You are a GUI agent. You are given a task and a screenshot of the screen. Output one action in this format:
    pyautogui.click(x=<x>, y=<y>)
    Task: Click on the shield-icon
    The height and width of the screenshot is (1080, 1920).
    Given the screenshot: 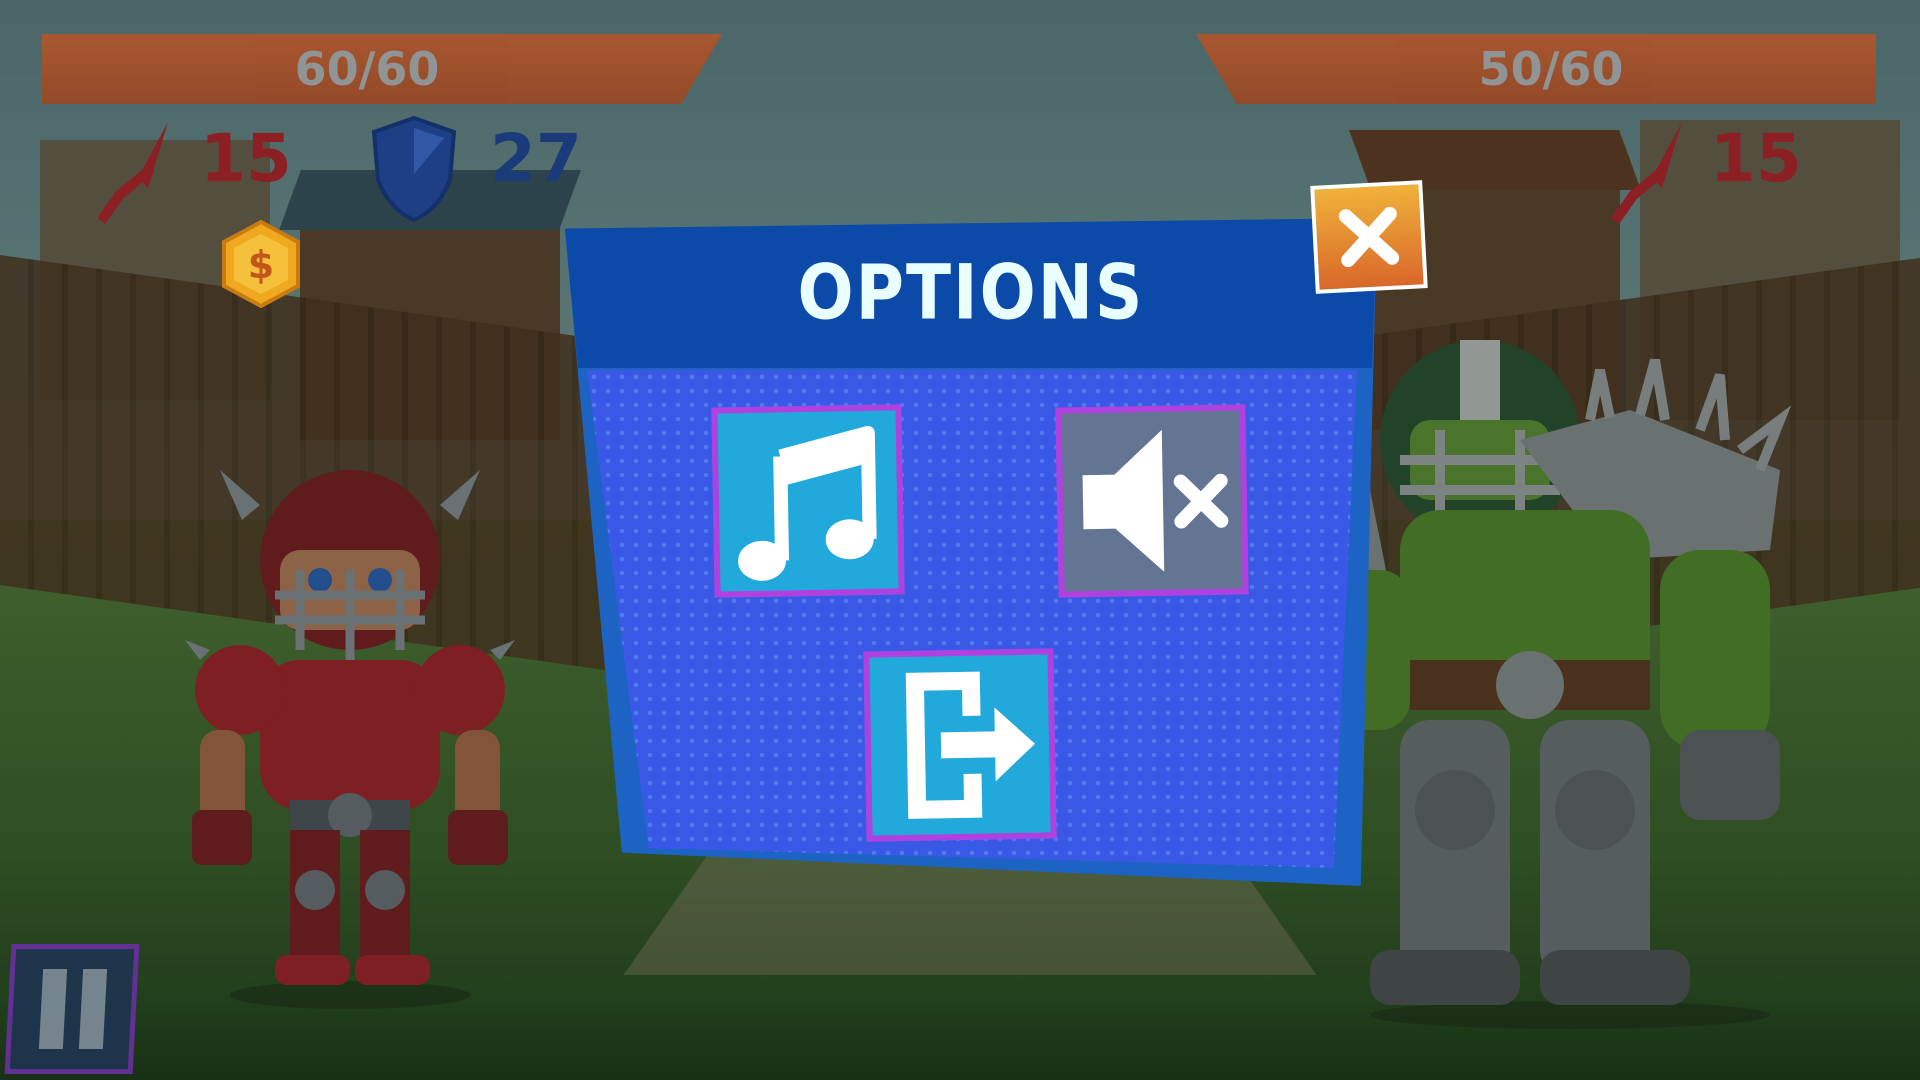 What is the action you would take?
    pyautogui.click(x=414, y=169)
    